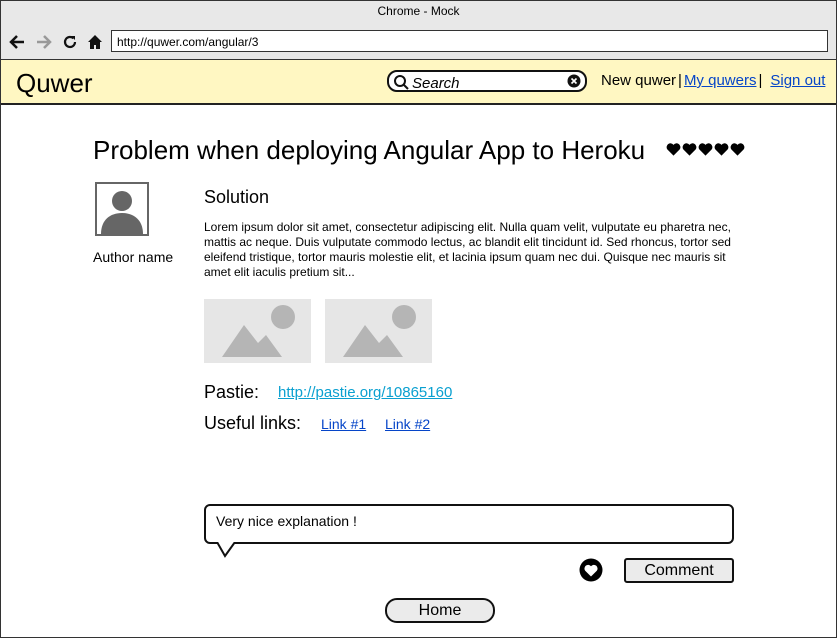 The height and width of the screenshot is (638, 837). I want to click on comment-input: Very nice explanation !, so click(469, 524).